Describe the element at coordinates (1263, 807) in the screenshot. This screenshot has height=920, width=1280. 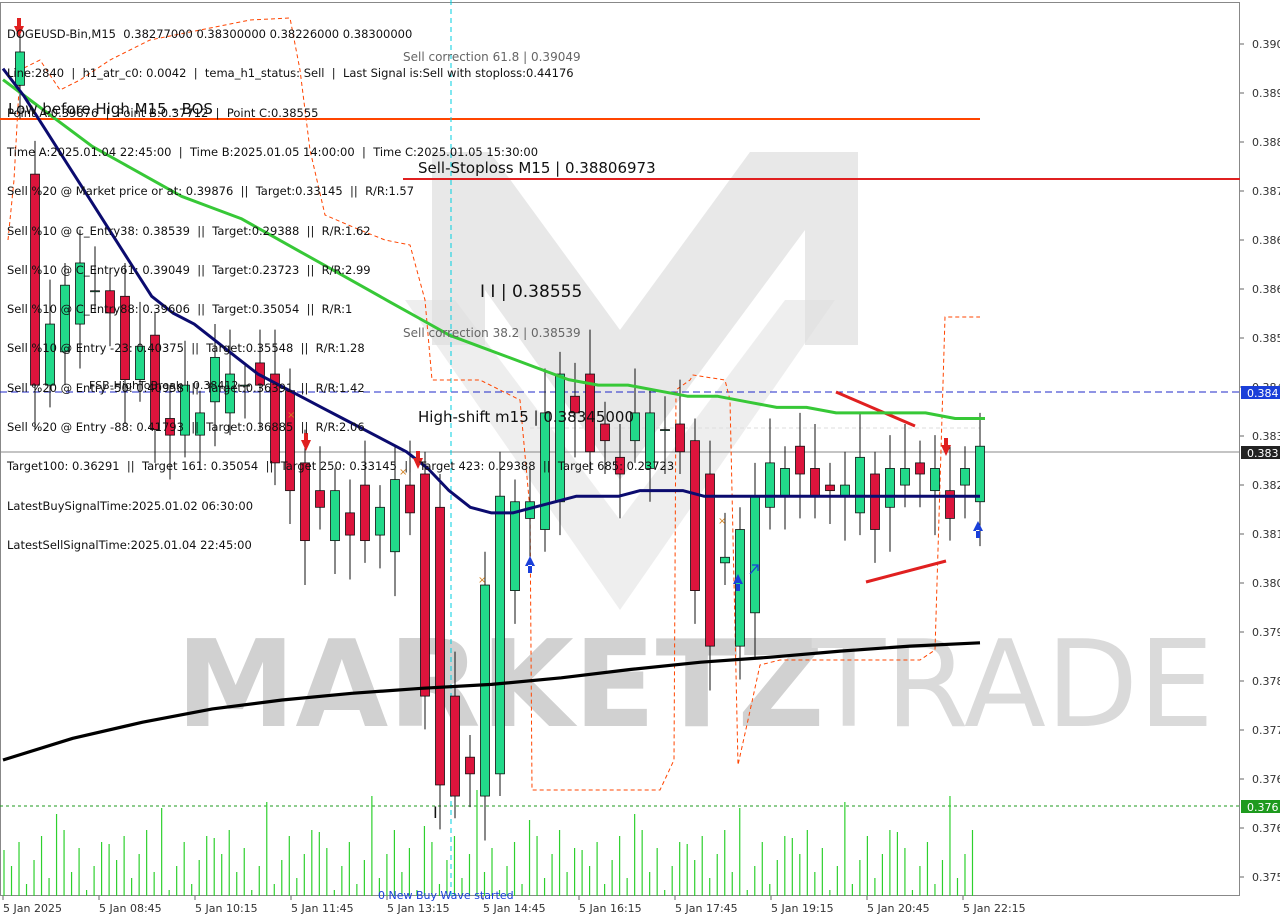
I see `price-tag-low-line-text: 0.376` at that location.